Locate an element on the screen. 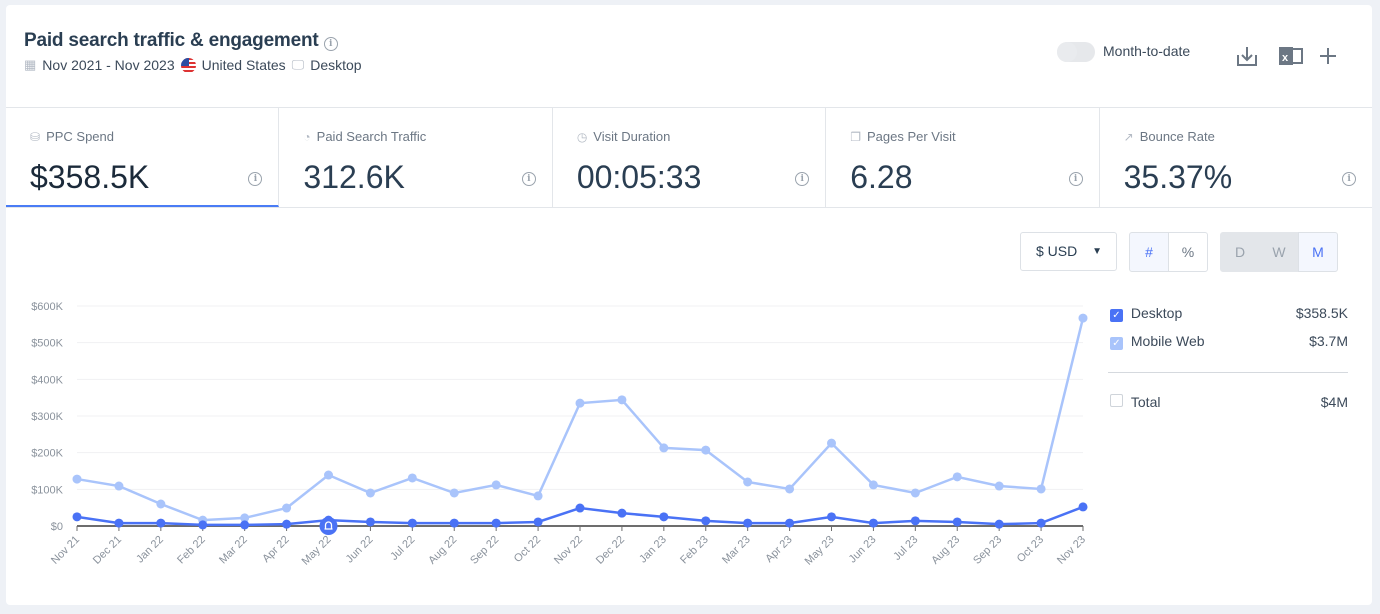 Image resolution: width=1380 pixels, height=614 pixels. x-tick-label: Aug 23 is located at coordinates (945, 550).